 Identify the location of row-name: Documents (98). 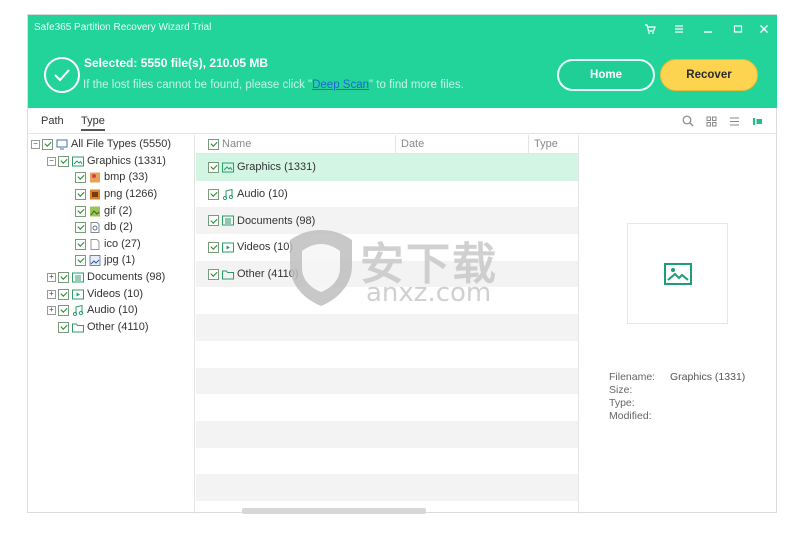
(276, 220).